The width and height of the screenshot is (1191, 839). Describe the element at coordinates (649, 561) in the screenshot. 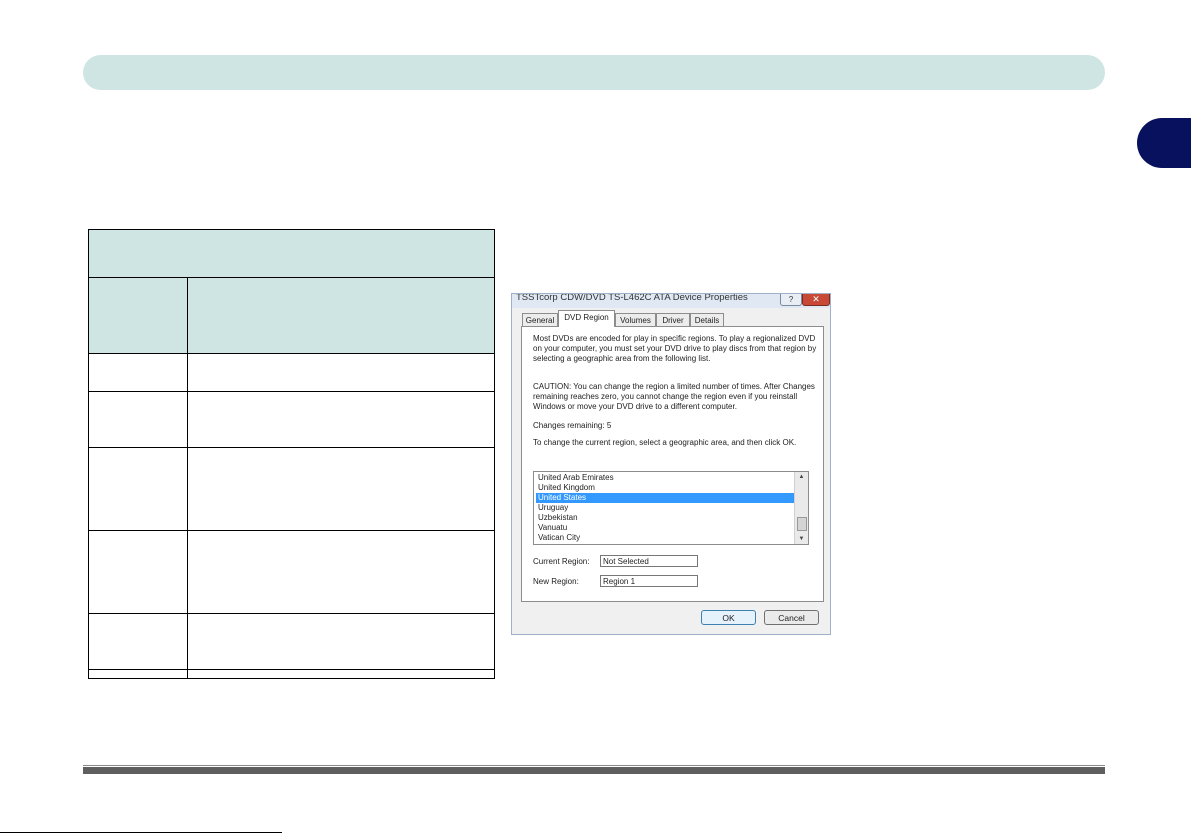

I see `current-region-field: Not Selected` at that location.